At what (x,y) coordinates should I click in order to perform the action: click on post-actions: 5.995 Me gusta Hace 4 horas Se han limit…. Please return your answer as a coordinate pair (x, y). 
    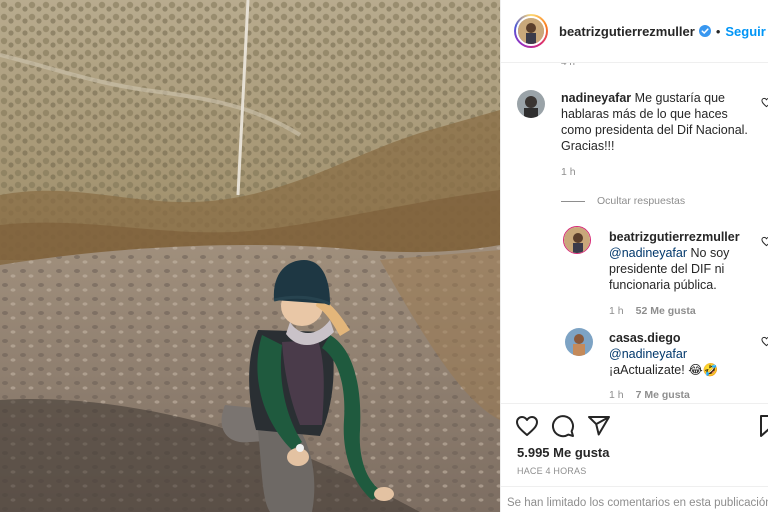
    Looking at the image, I should click on (634, 457).